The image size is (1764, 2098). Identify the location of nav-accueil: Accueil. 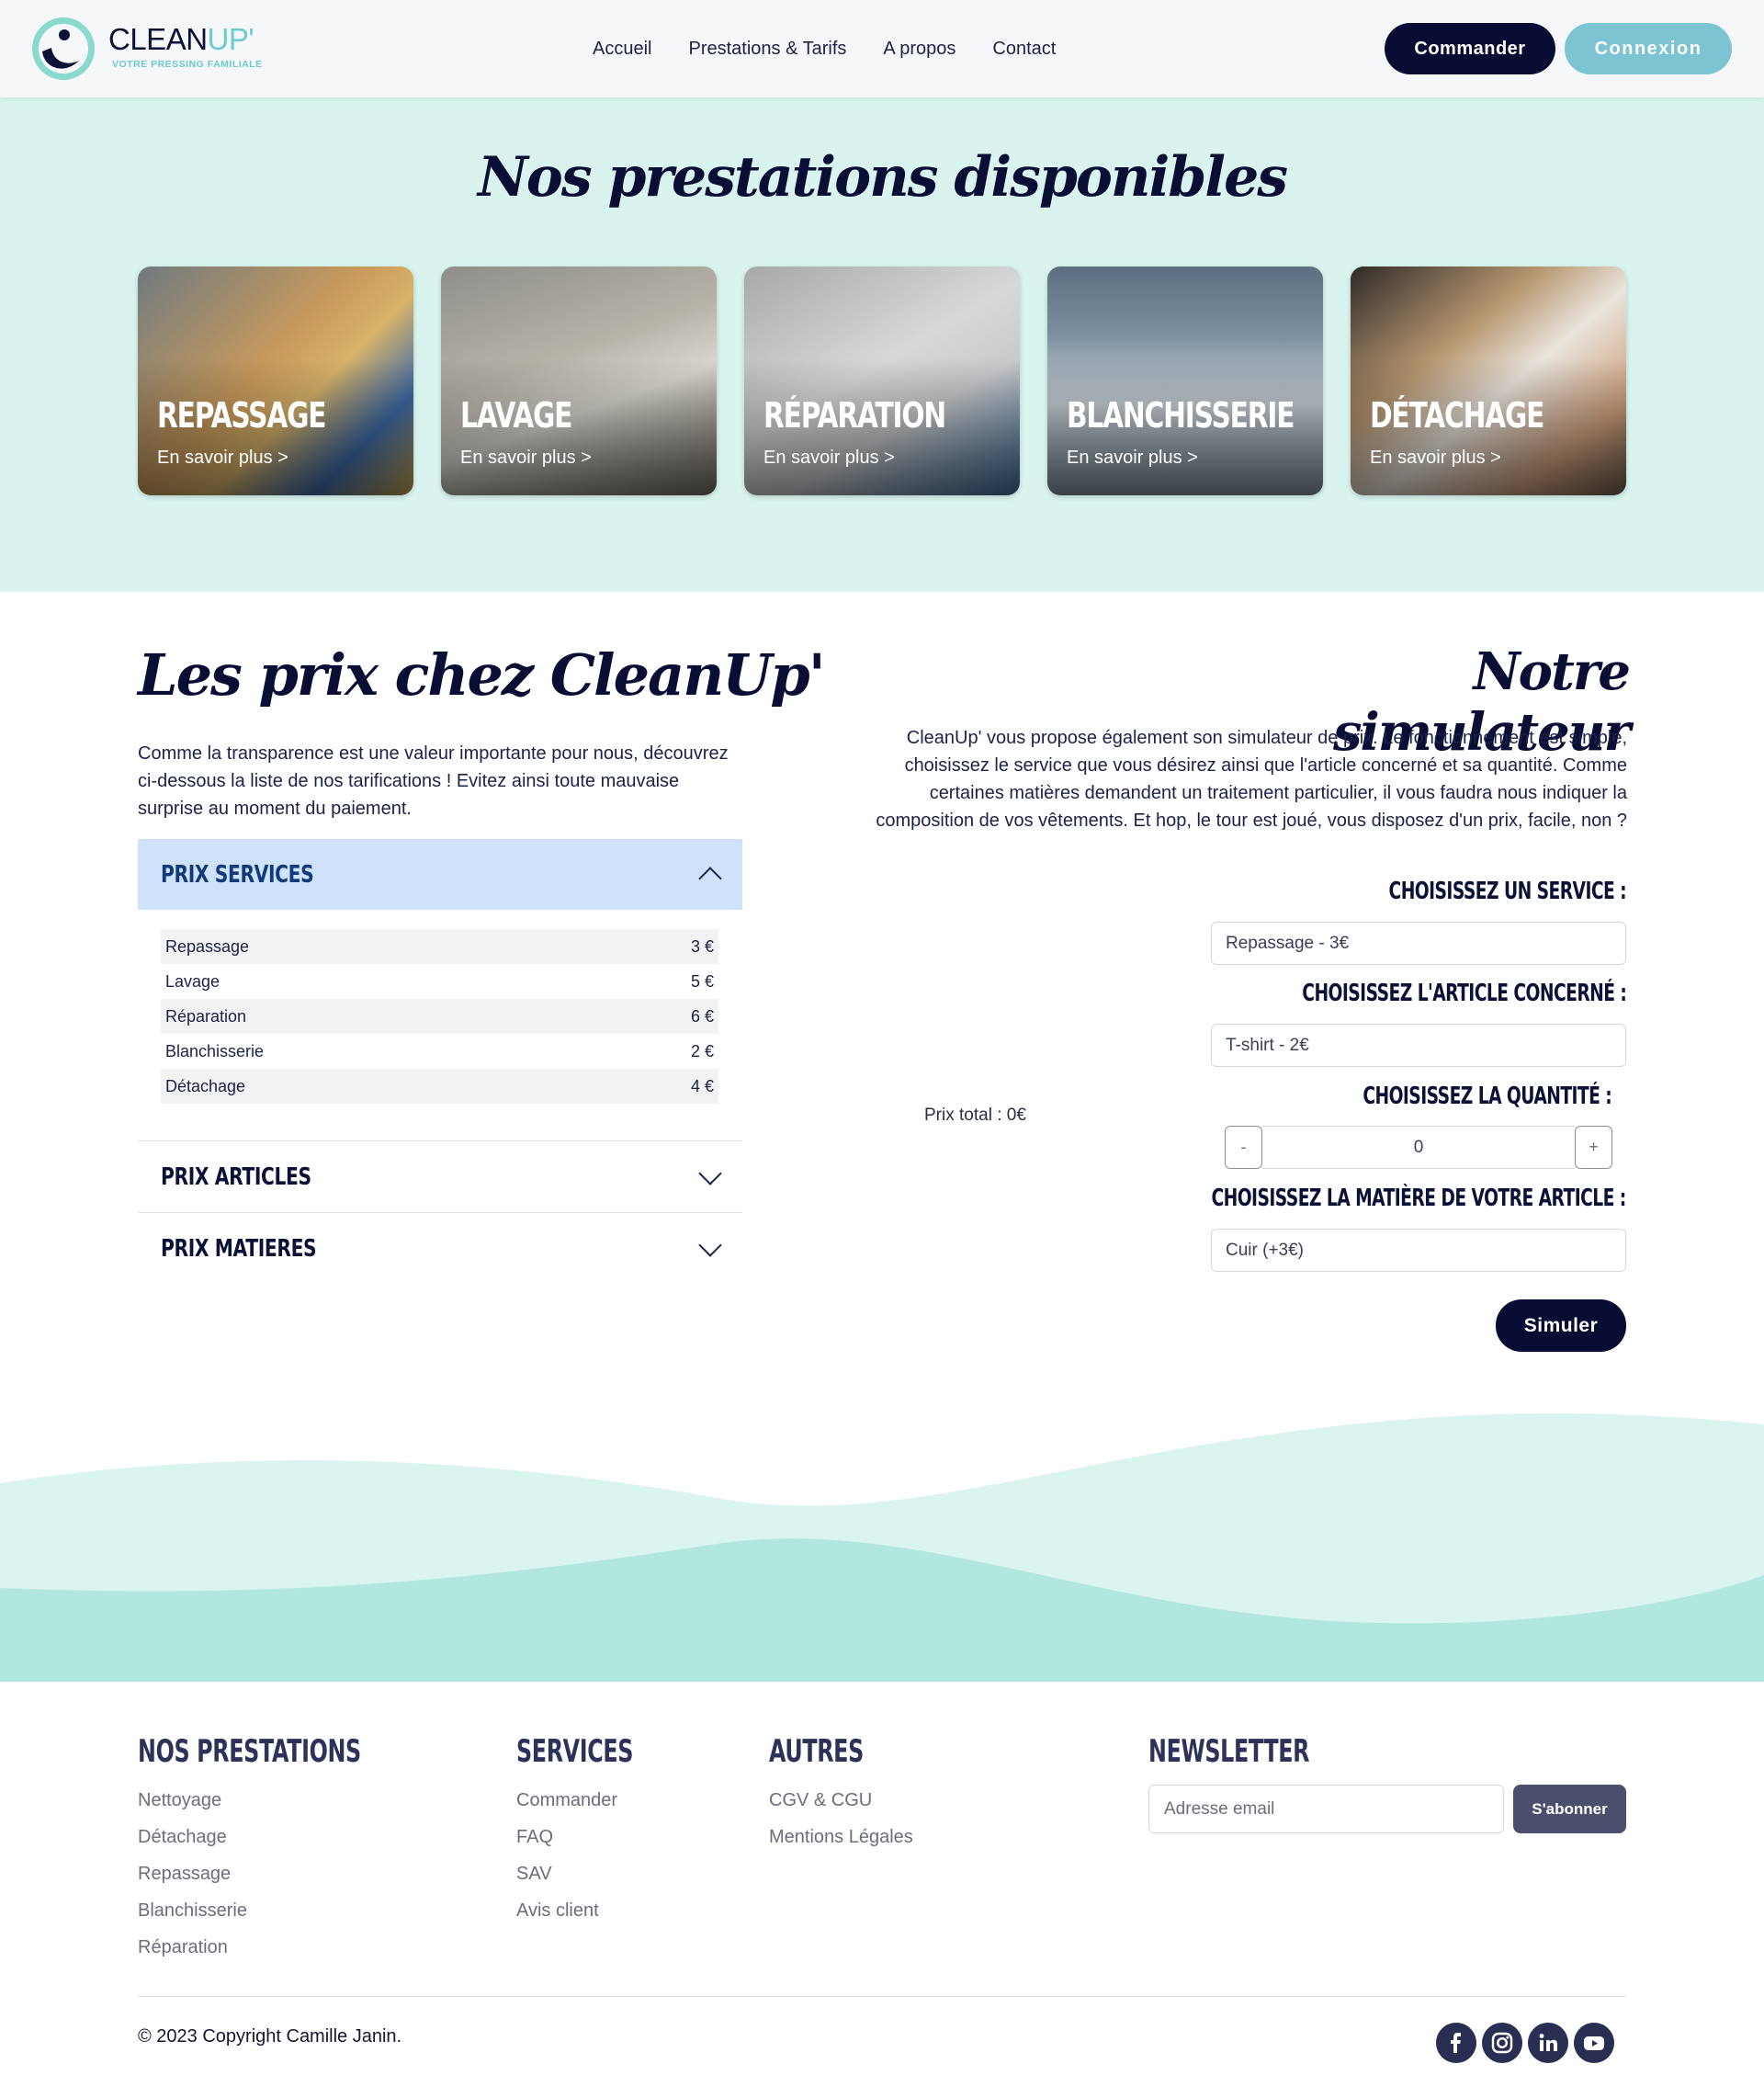
(622, 49).